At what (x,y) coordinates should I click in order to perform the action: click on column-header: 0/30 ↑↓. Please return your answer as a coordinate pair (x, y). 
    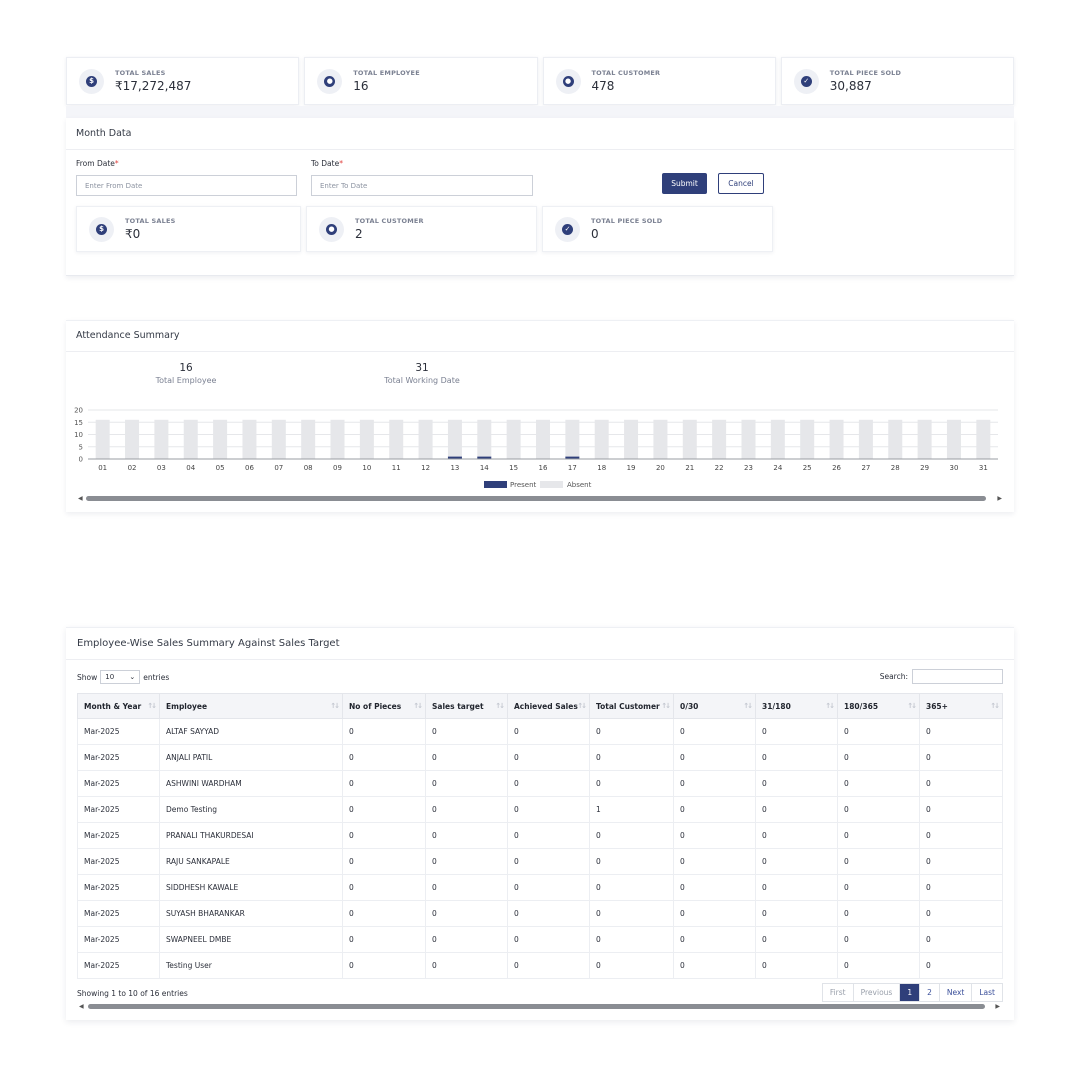
    Looking at the image, I should click on (714, 706).